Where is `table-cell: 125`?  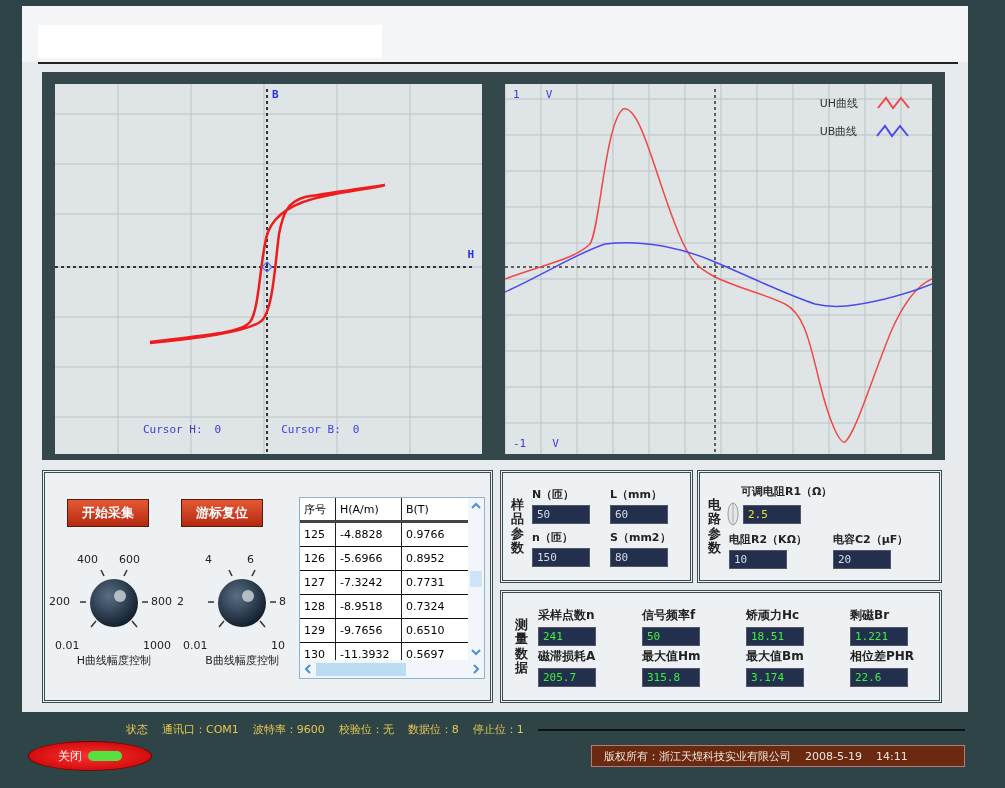
table-cell: 125 is located at coordinates (318, 534).